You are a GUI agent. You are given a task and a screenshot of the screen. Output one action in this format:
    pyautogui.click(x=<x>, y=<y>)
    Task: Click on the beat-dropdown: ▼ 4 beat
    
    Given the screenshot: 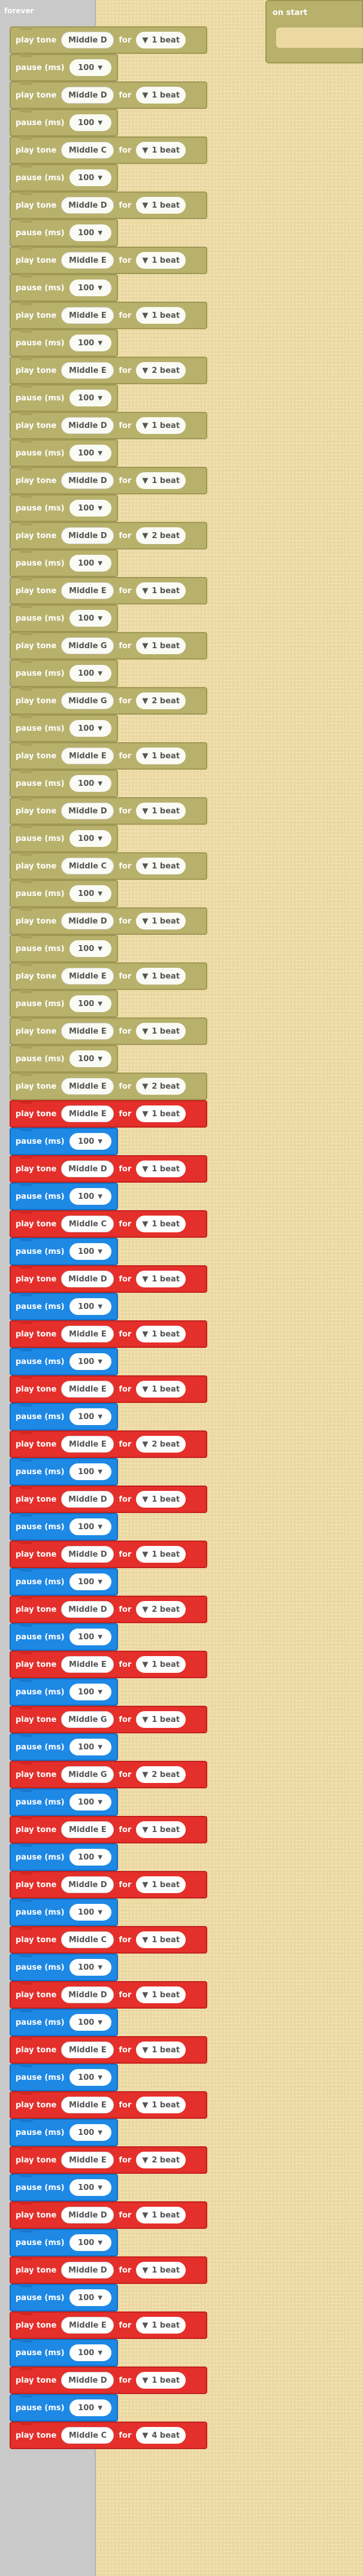 What is the action you would take?
    pyautogui.click(x=161, y=2435)
    